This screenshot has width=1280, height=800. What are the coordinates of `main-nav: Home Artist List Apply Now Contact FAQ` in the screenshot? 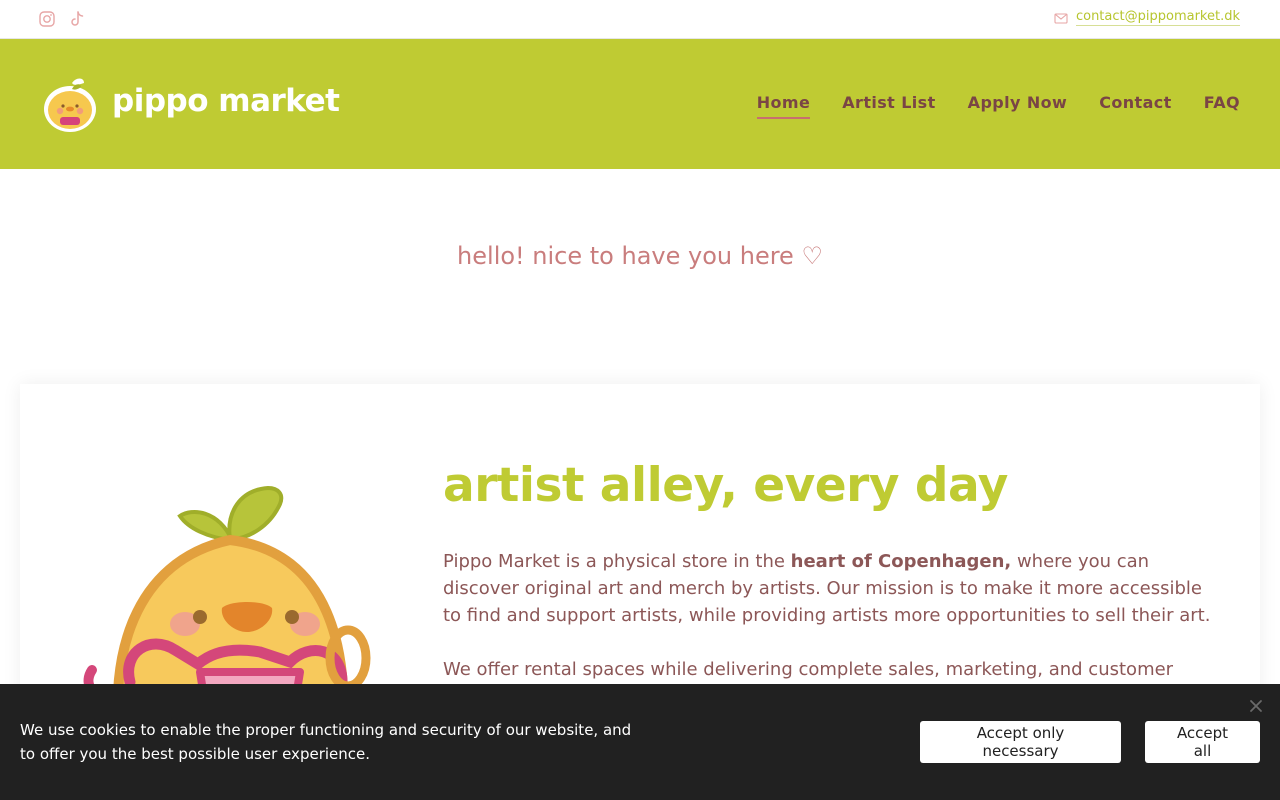 It's located at (998, 106).